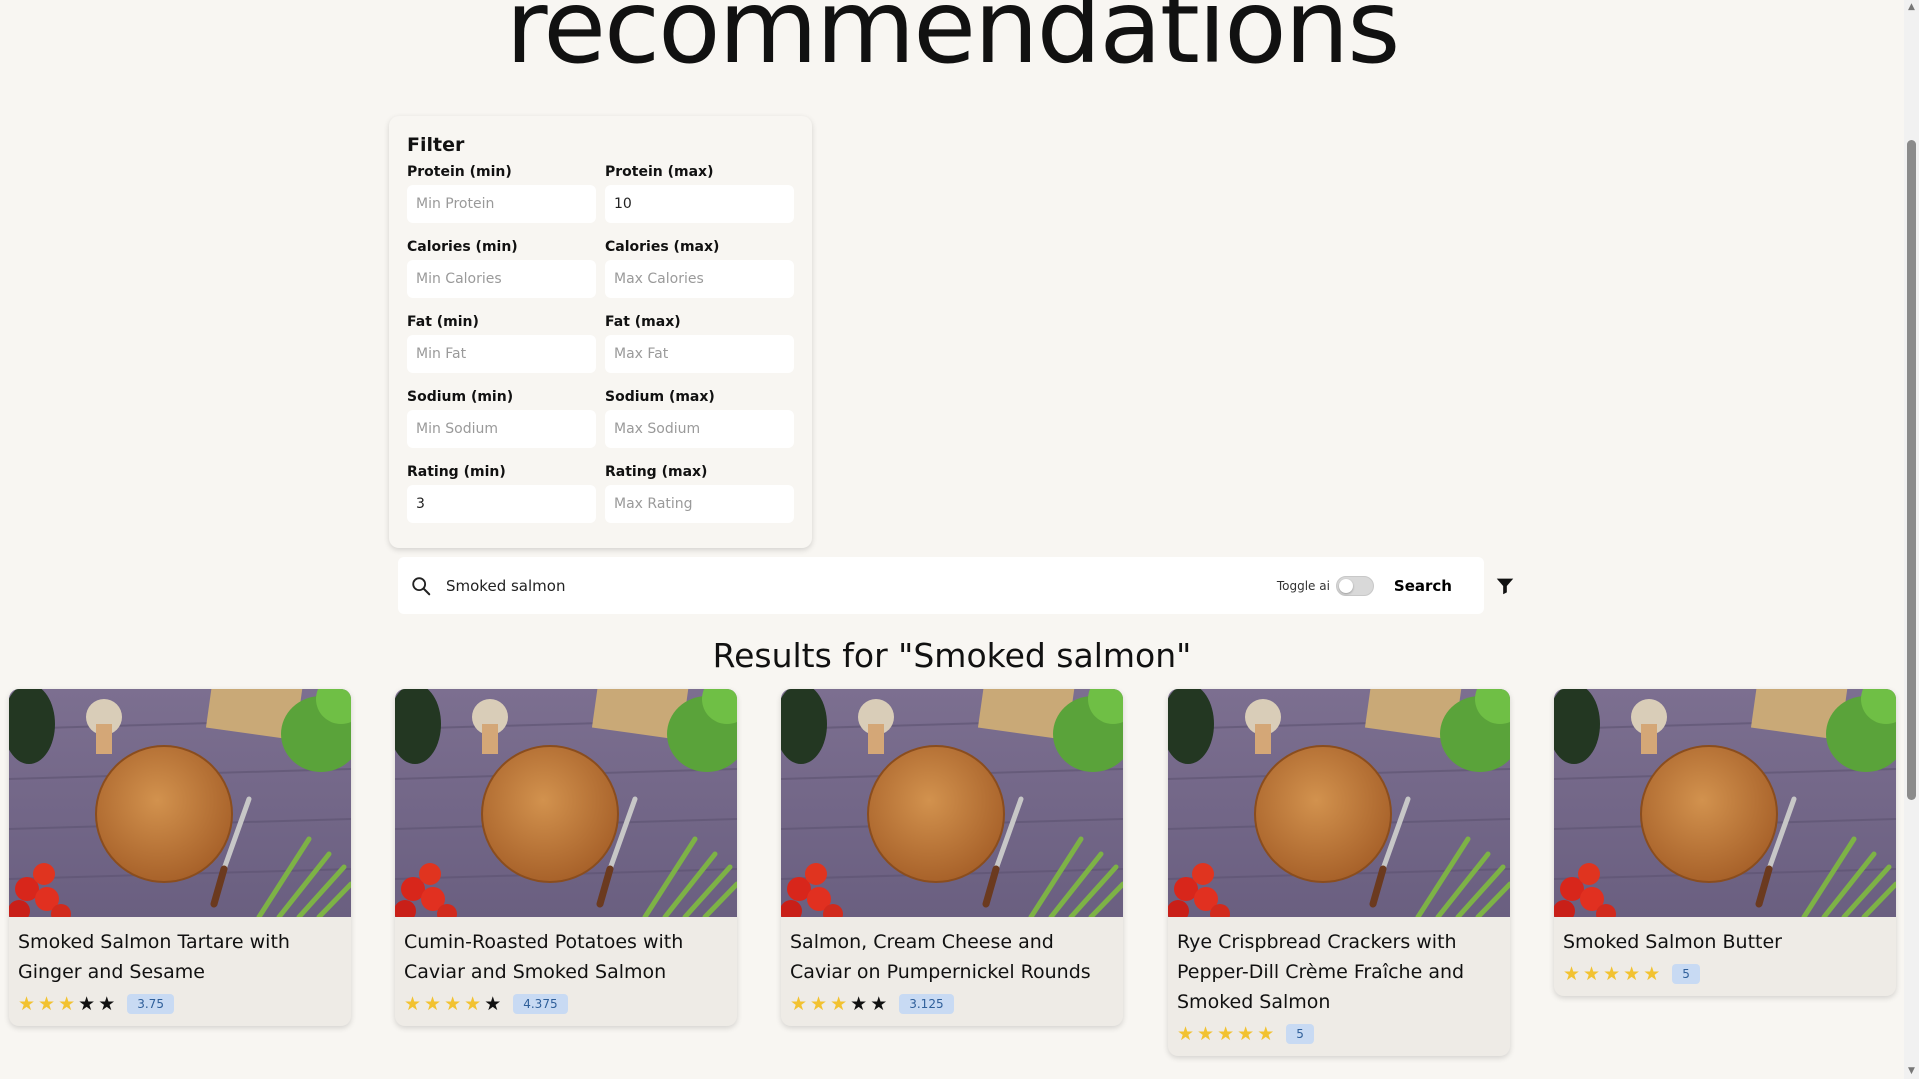 The image size is (1919, 1079). What do you see at coordinates (501, 429) in the screenshot?
I see `sodium-min-input` at bounding box center [501, 429].